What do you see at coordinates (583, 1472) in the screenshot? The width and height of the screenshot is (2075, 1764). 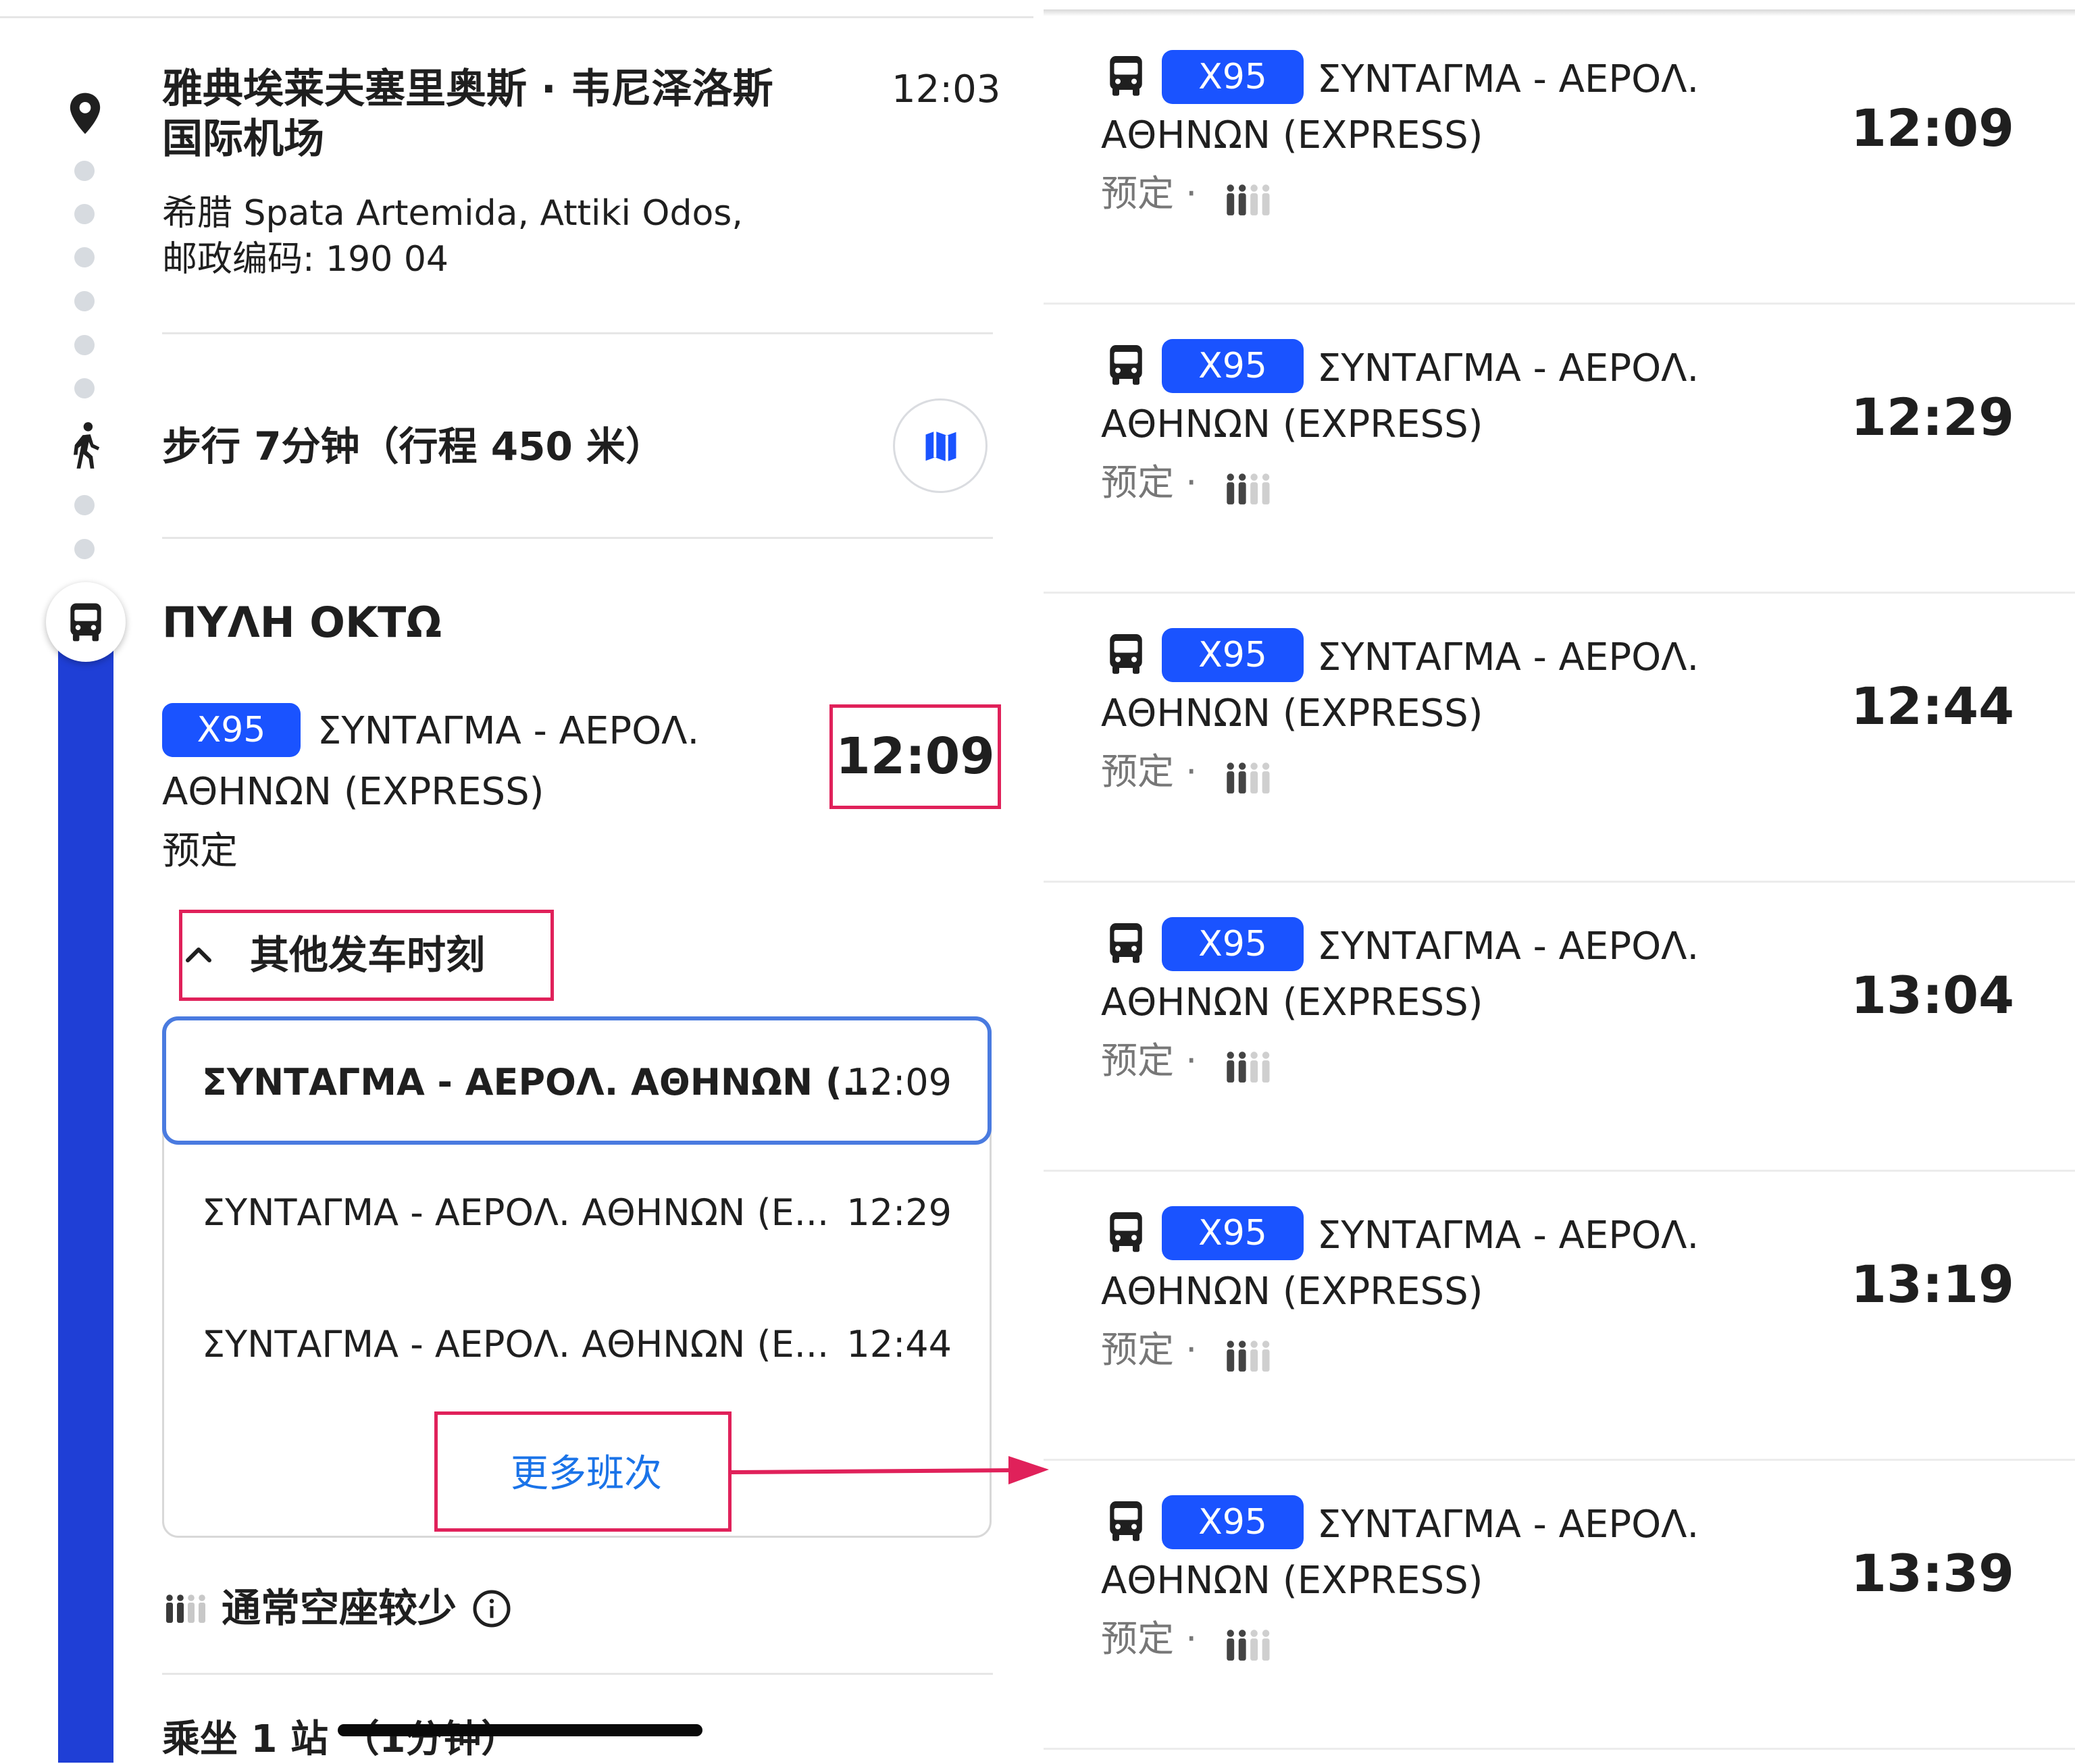 I see `highlight-box-more` at bounding box center [583, 1472].